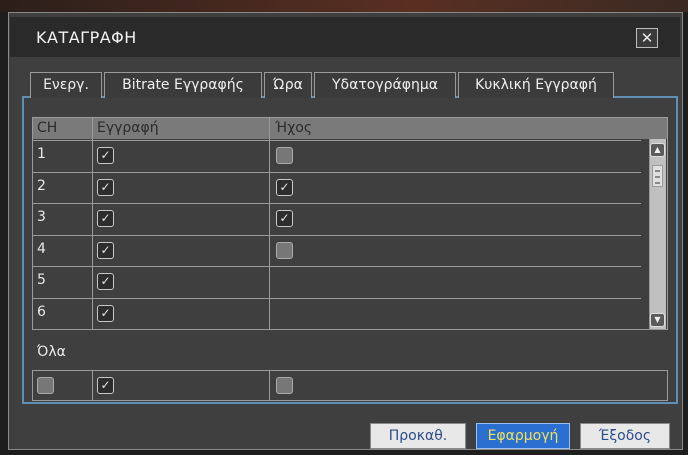  What do you see at coordinates (47, 128) in the screenshot?
I see `column-header-ch: CH` at bounding box center [47, 128].